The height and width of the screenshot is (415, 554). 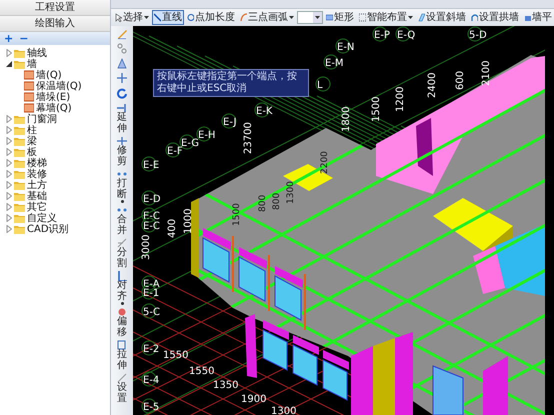 I want to click on tooltip: 按鼠标左键指定第一个端点，按右键中止或ESC取消, so click(x=231, y=83).